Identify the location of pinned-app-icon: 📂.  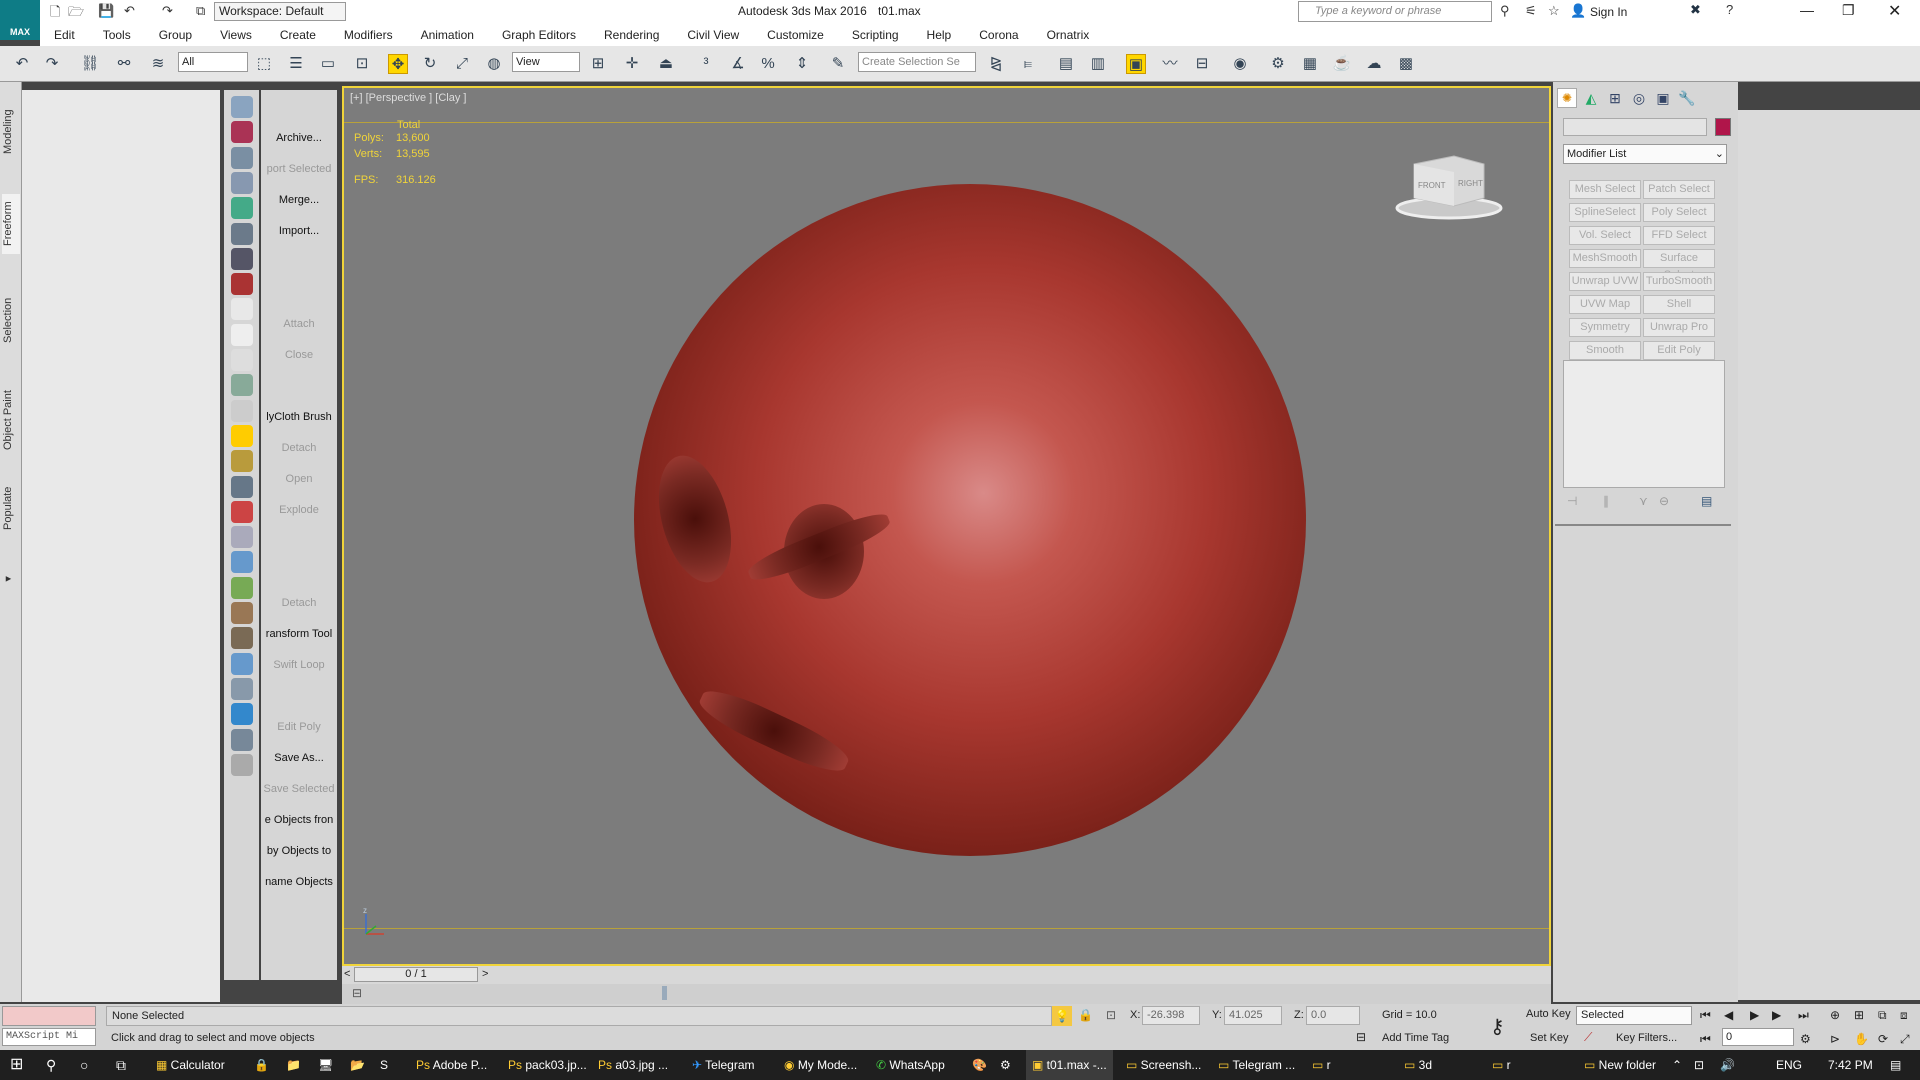
(357, 1065).